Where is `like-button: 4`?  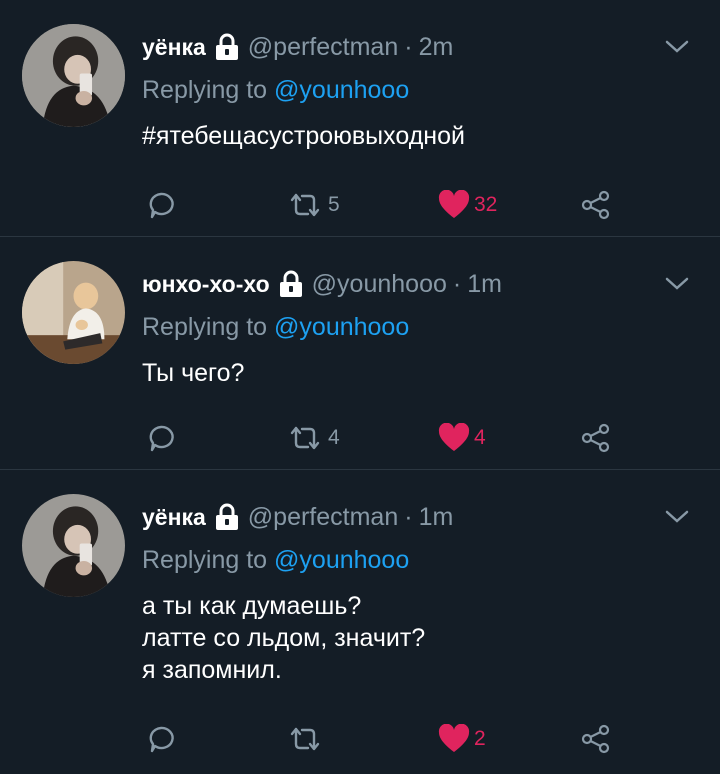 like-button: 4 is located at coordinates (462, 438).